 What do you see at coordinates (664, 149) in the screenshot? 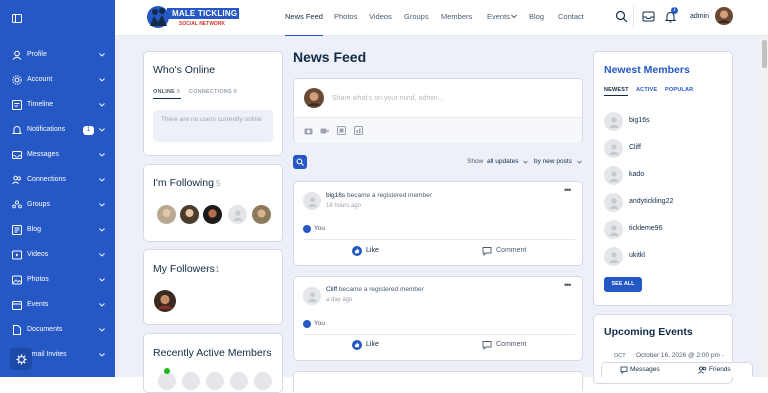
I see `member-item: Cliff` at bounding box center [664, 149].